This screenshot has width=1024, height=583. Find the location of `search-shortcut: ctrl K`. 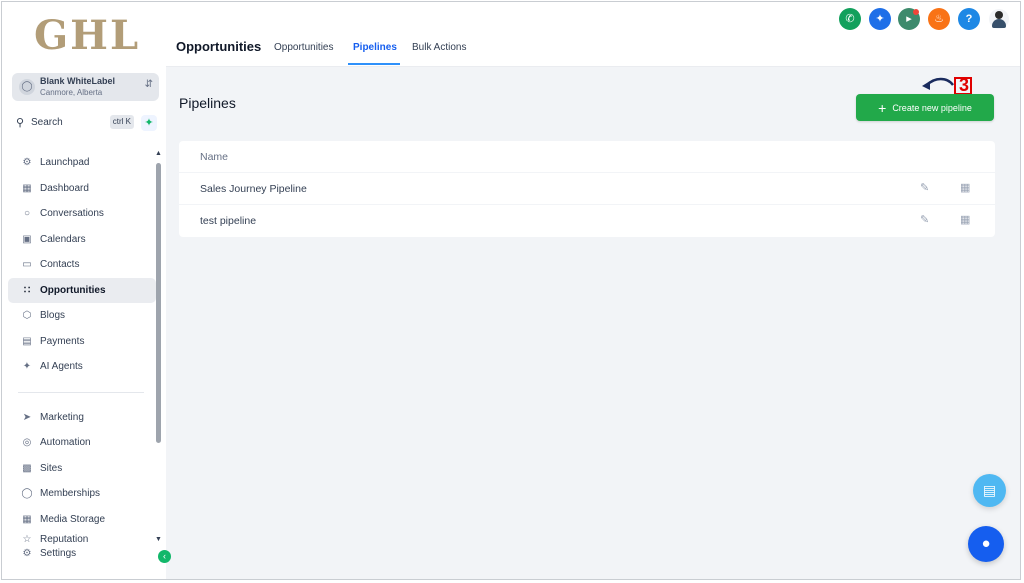

search-shortcut: ctrl K is located at coordinates (121, 122).